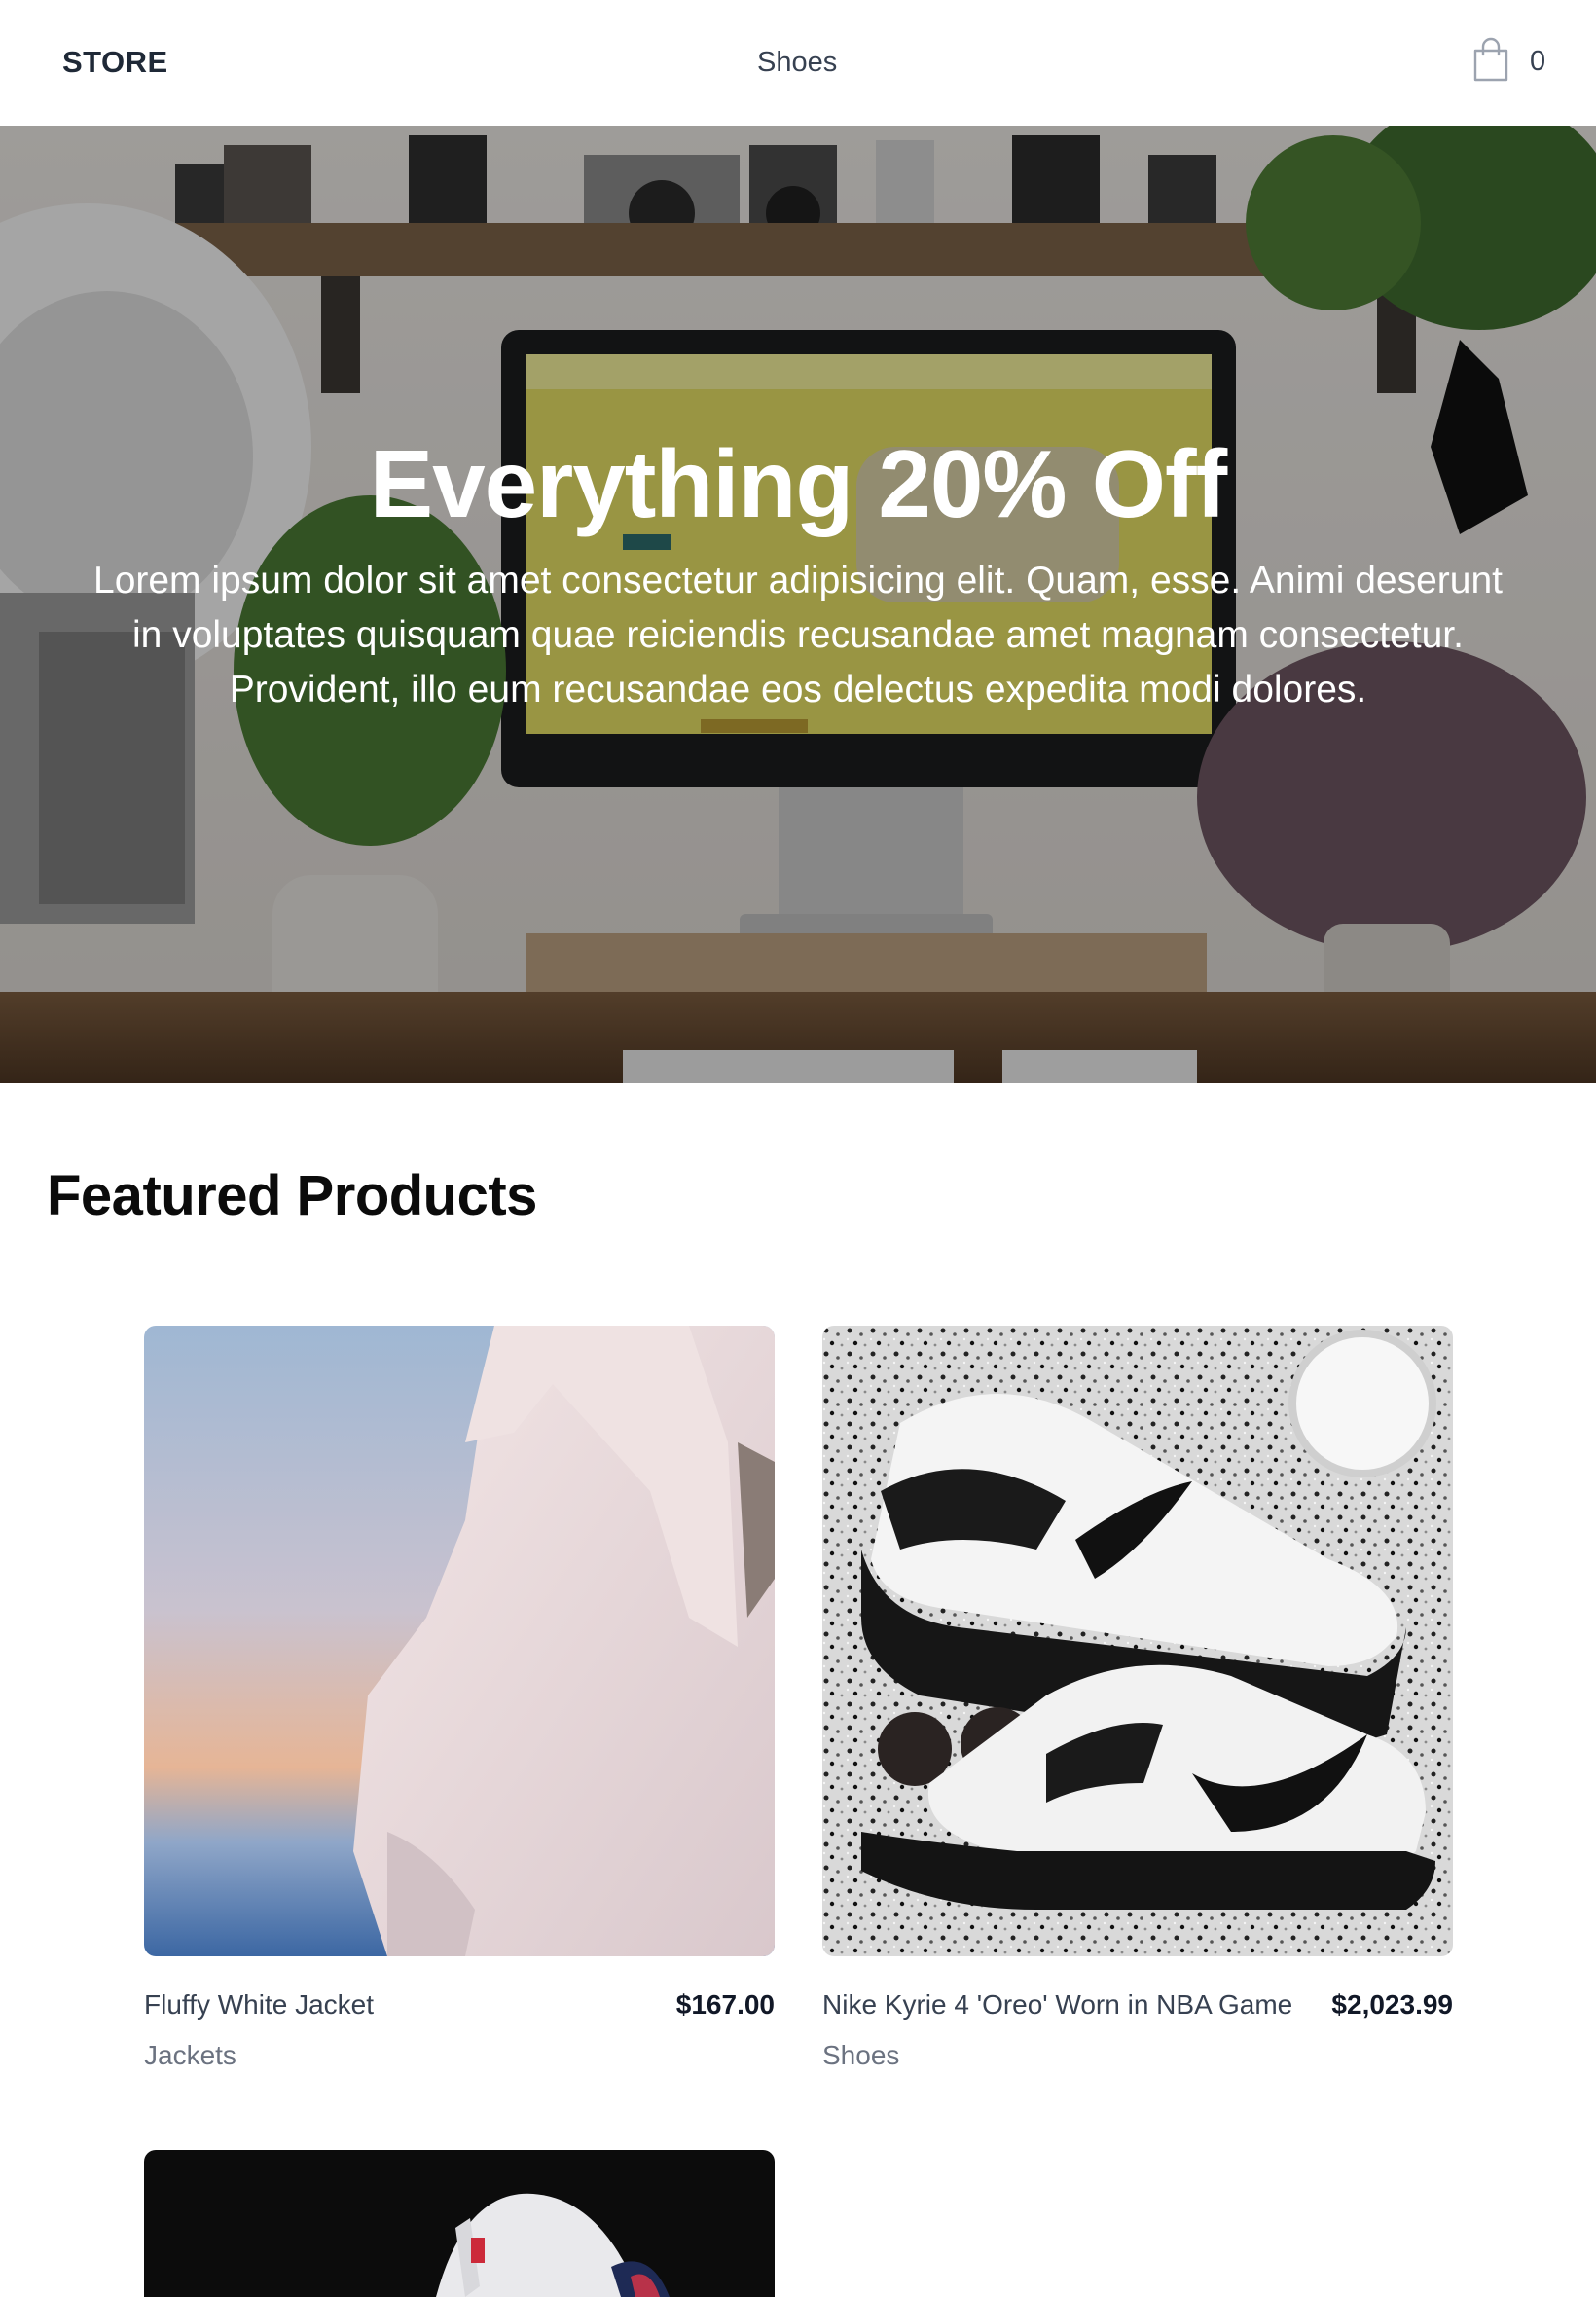 This screenshot has width=1596, height=2297. Describe the element at coordinates (1490, 62) in the screenshot. I see `shopping-bag-icon` at that location.